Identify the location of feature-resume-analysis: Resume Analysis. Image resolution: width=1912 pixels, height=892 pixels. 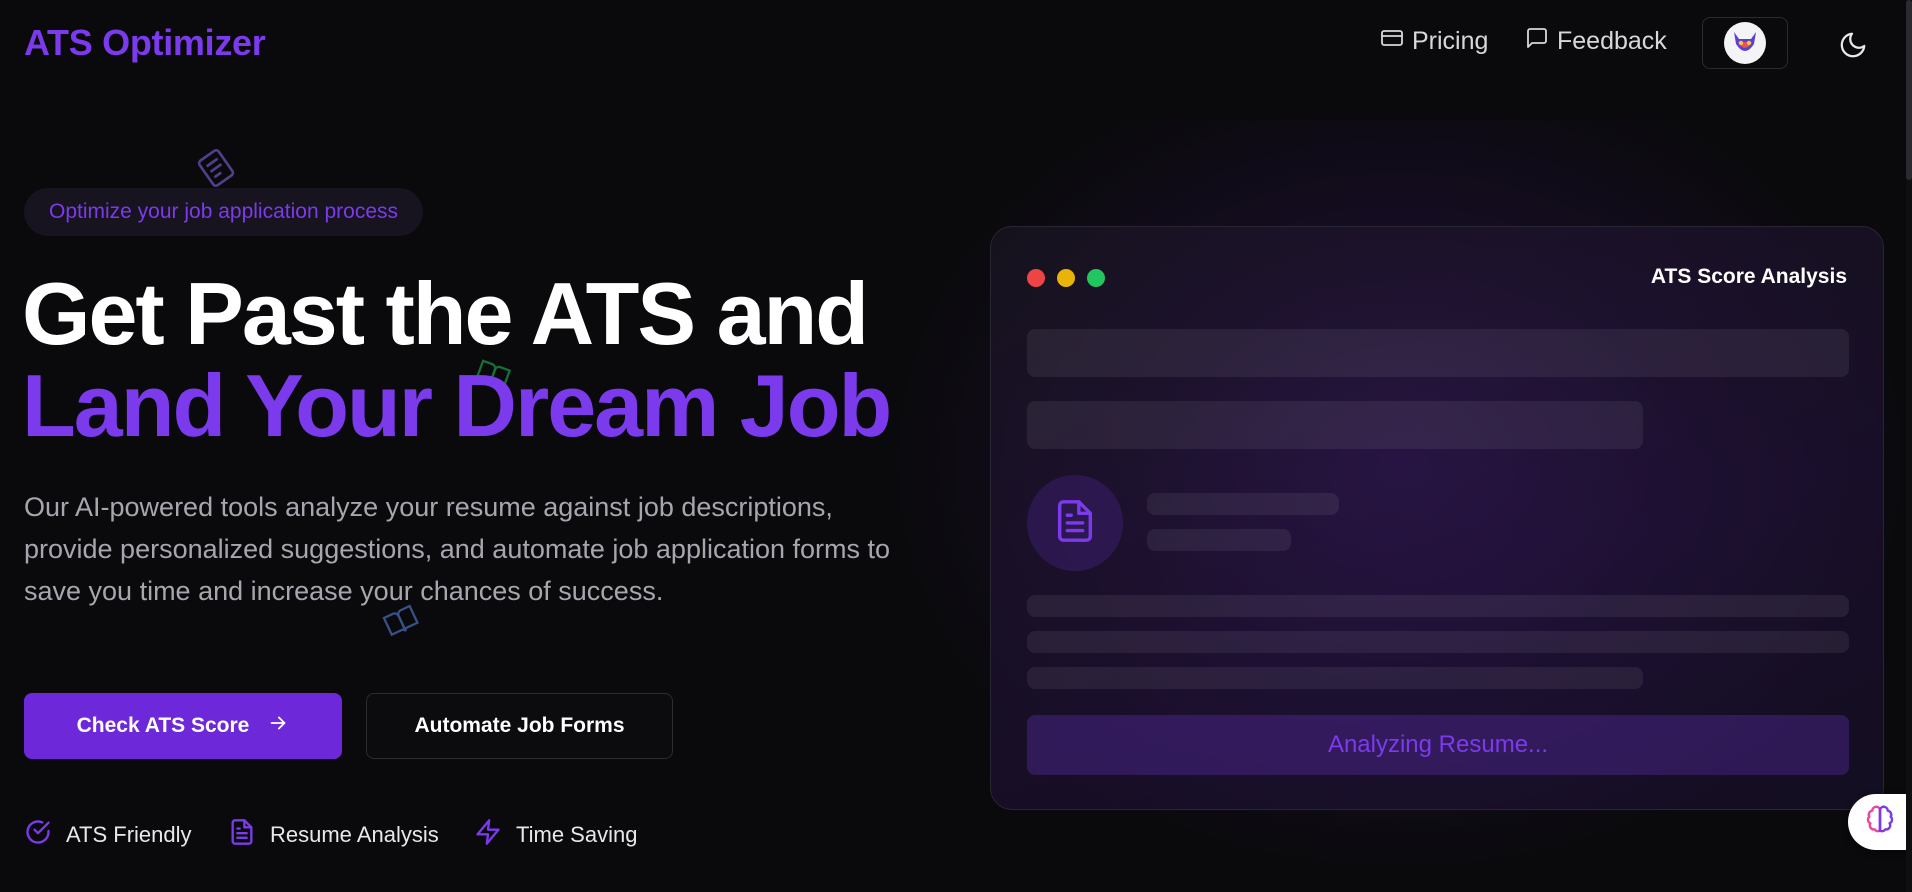
(333, 835).